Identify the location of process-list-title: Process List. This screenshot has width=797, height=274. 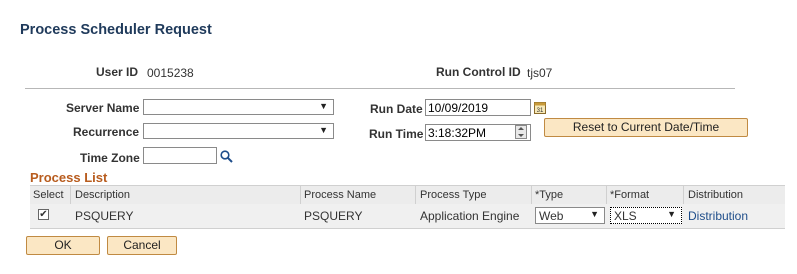
(69, 177).